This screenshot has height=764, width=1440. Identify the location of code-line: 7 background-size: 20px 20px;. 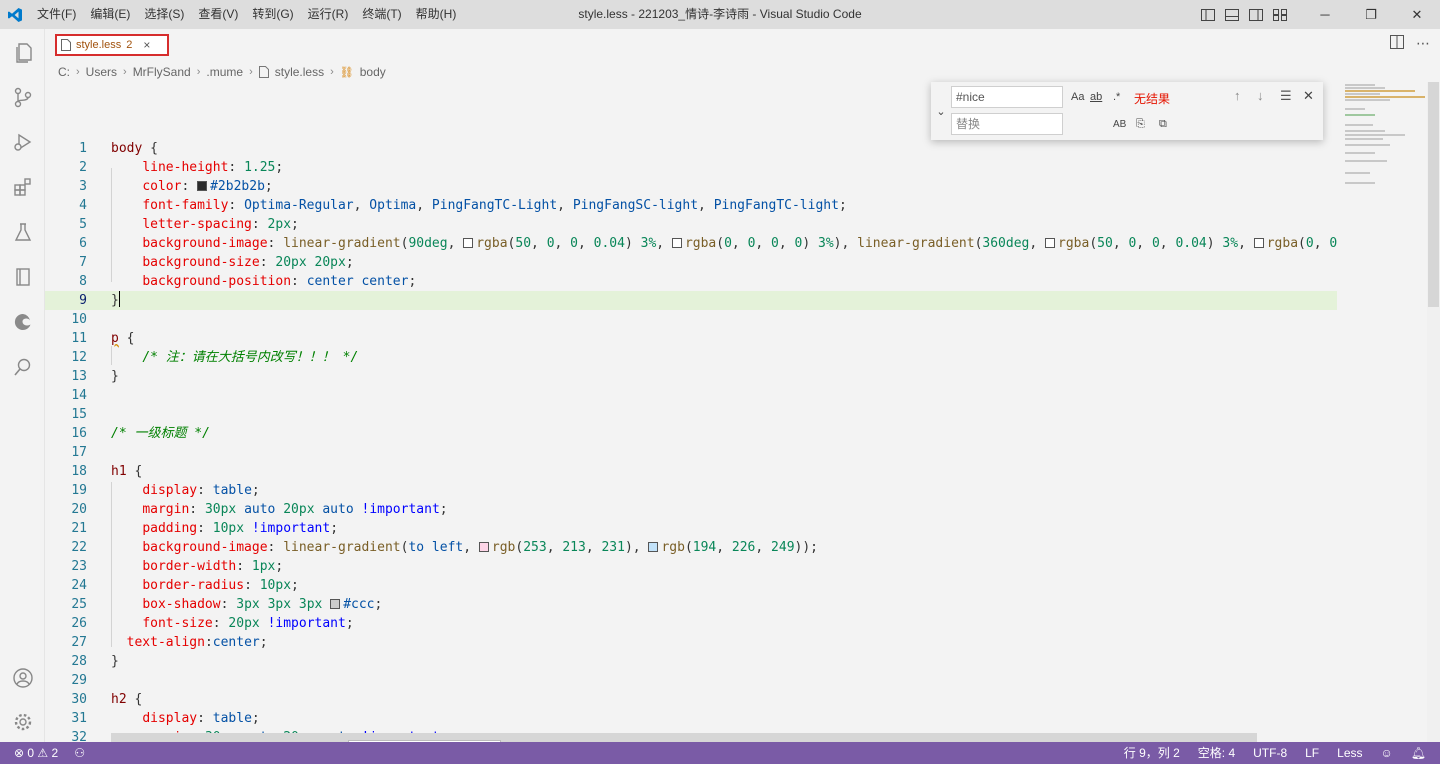
(216, 262).